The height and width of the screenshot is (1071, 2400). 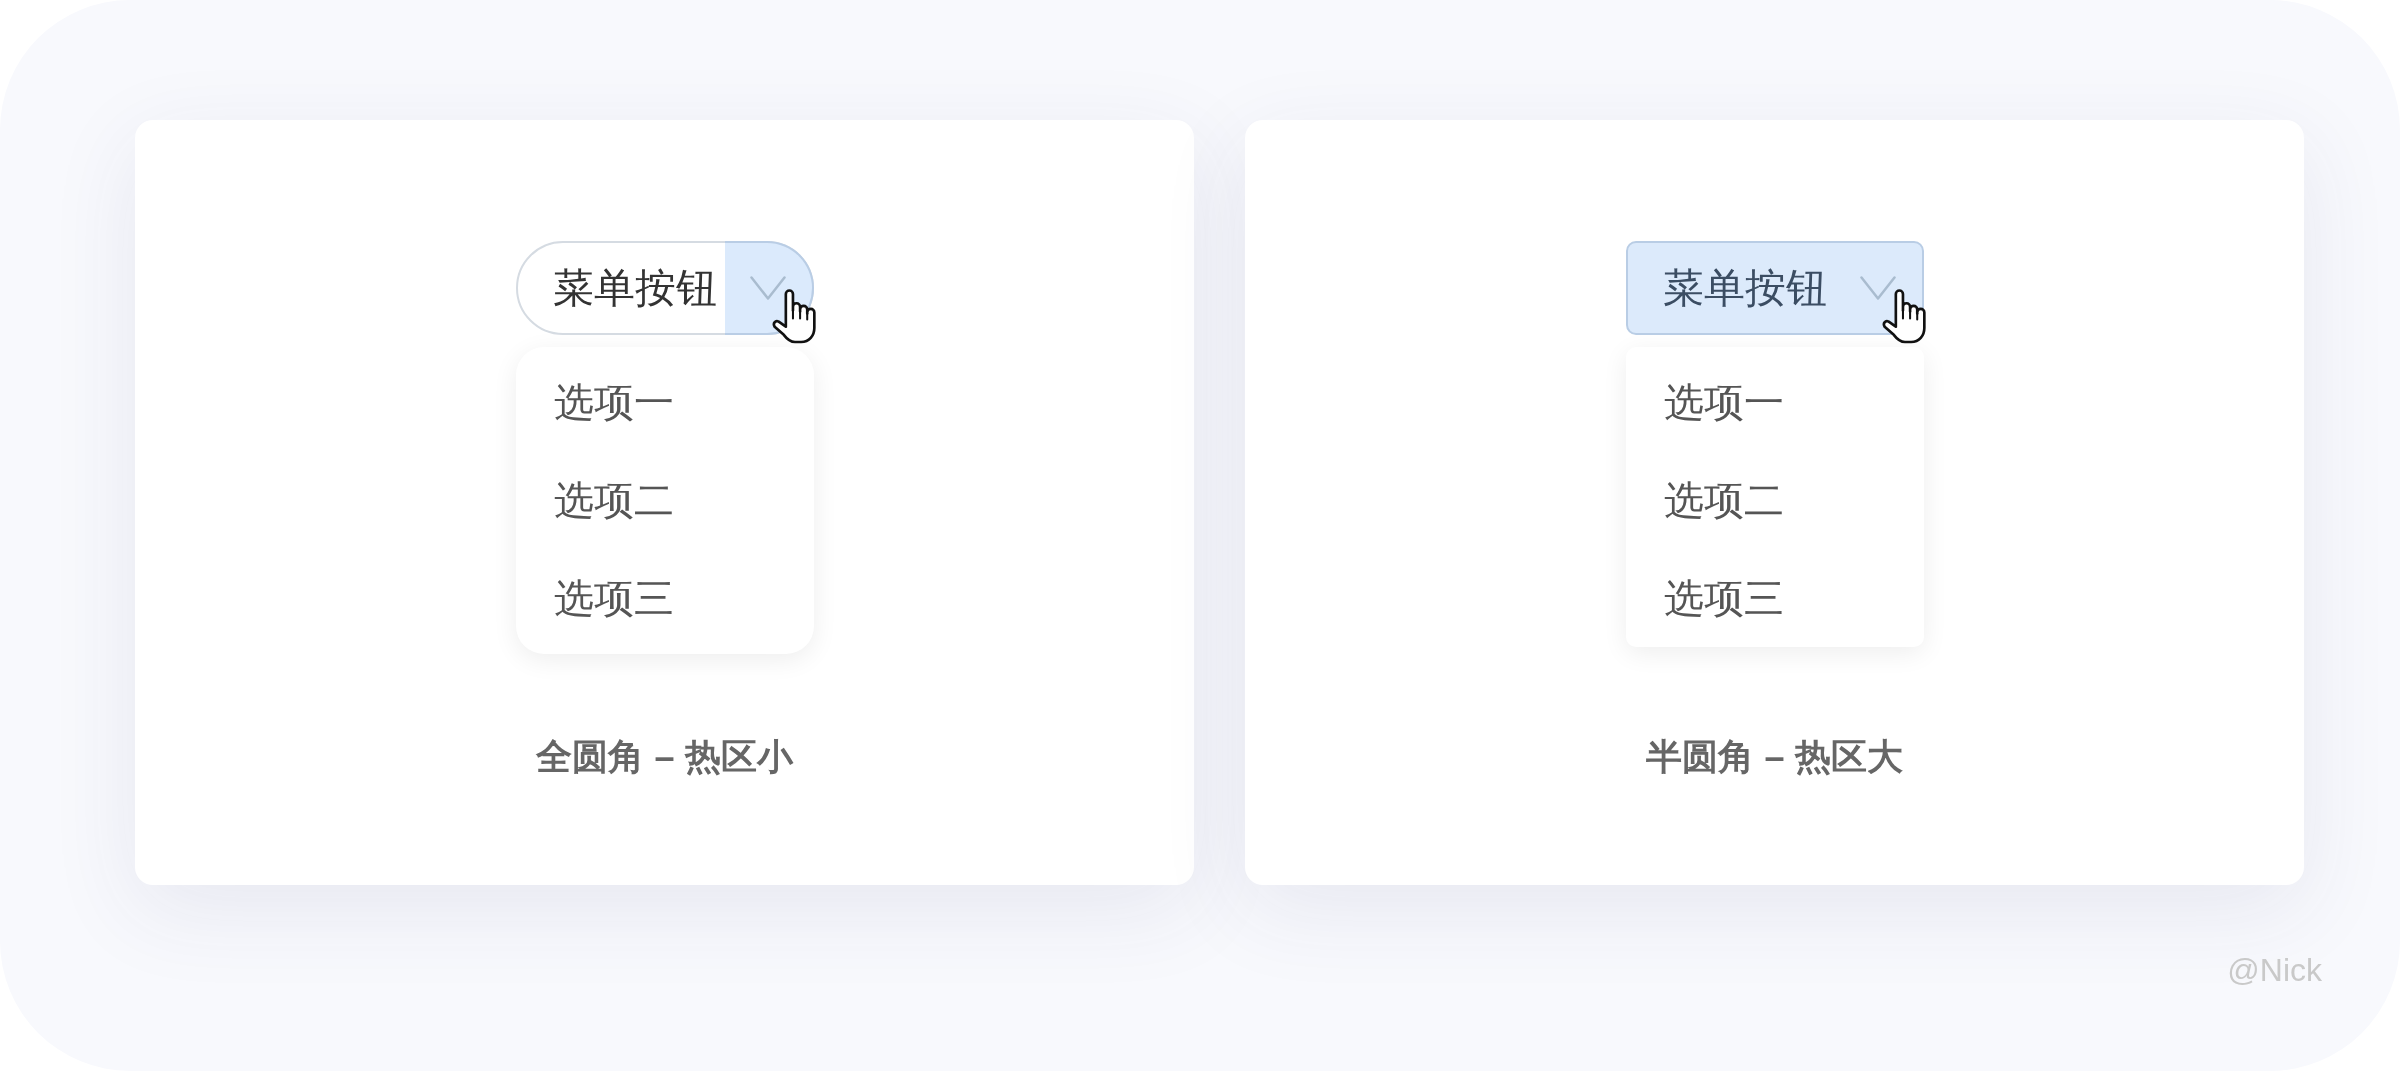 I want to click on caption-text: 半圆角 – 热区大, so click(x=1774, y=757).